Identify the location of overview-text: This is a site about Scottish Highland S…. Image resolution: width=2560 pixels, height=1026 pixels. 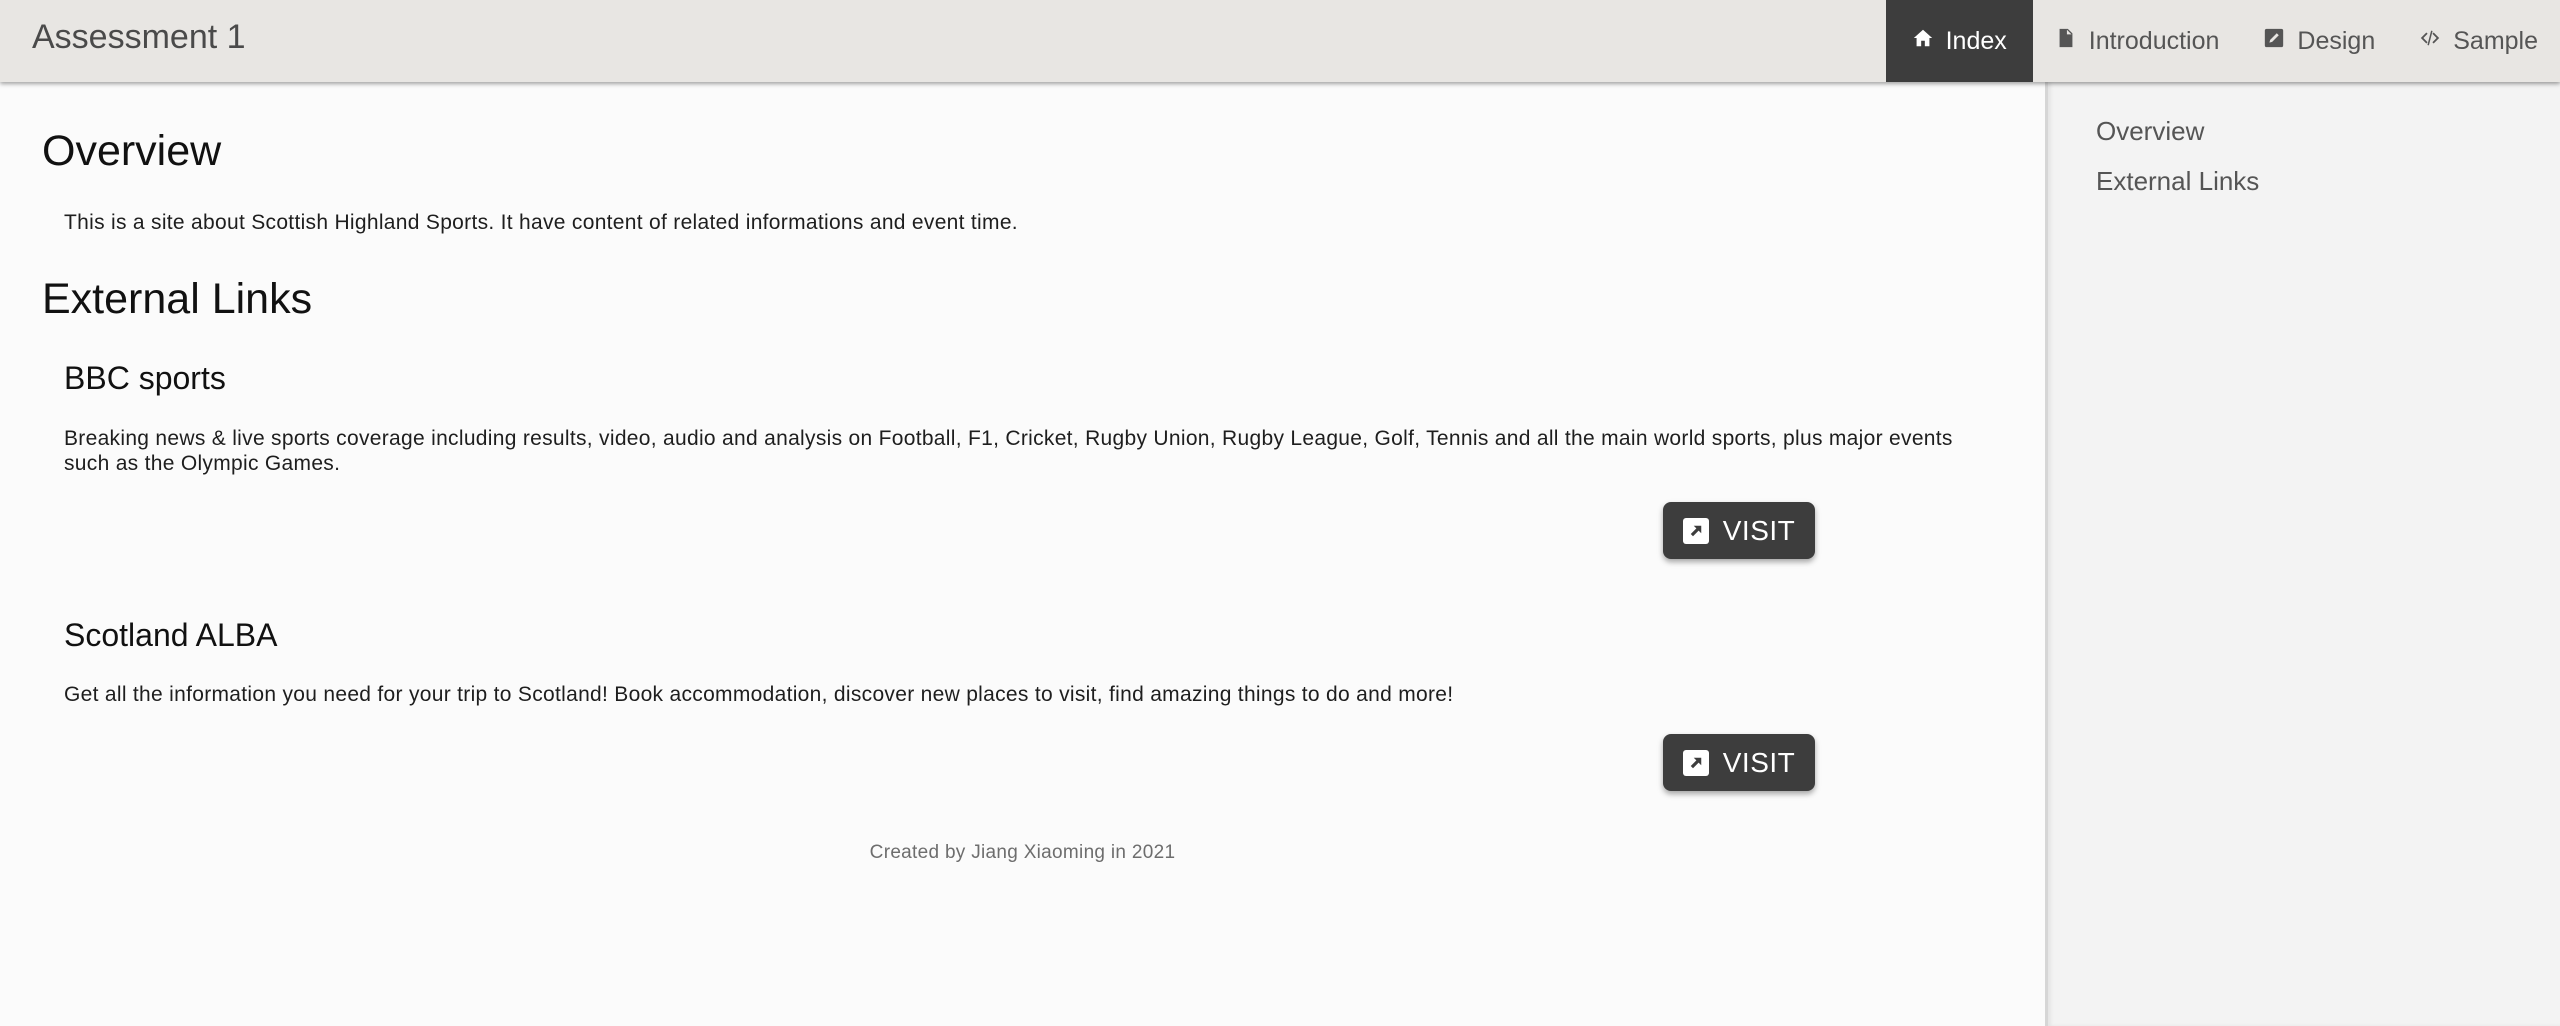
(541, 222).